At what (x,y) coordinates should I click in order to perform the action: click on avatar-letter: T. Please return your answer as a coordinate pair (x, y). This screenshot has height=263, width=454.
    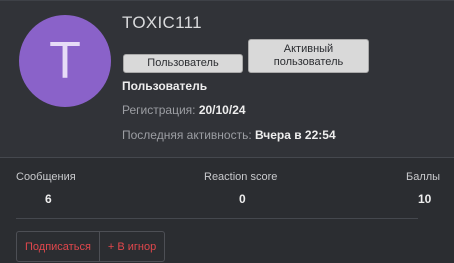
    Looking at the image, I should click on (65, 61).